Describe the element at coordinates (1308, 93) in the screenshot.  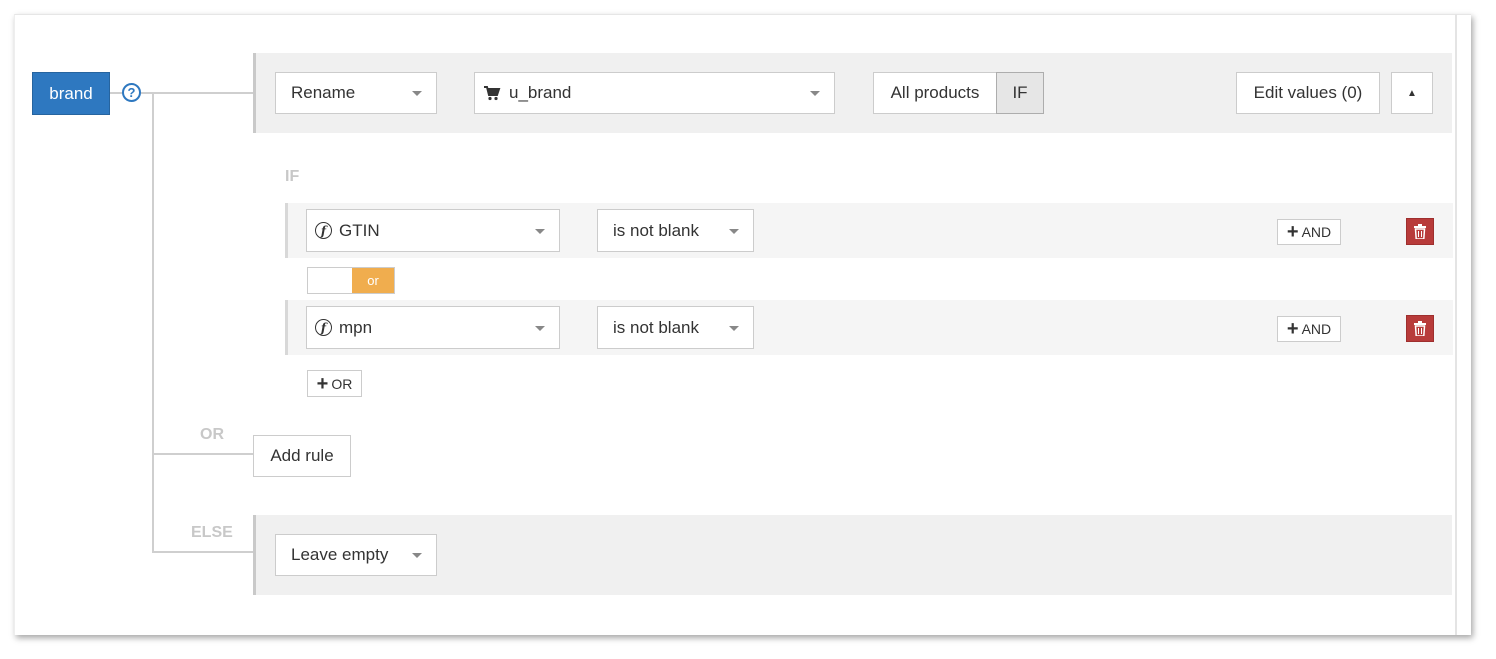
I see `edit-values-button: Edit values (0)` at that location.